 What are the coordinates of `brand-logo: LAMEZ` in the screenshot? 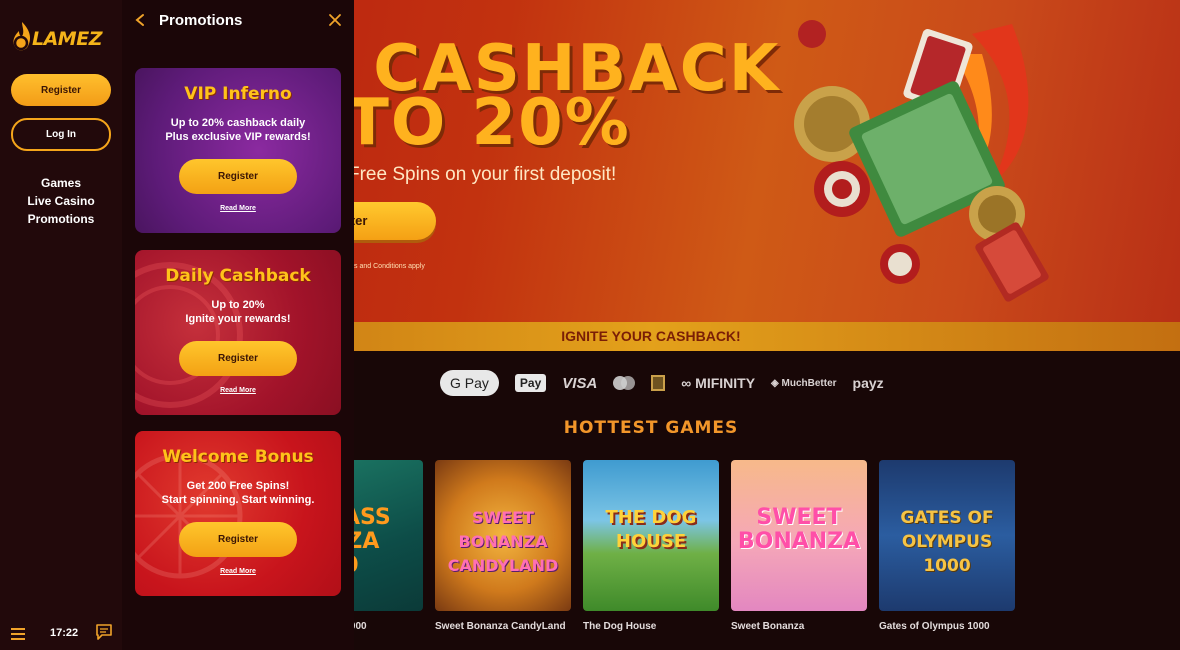 It's located at (62, 38).